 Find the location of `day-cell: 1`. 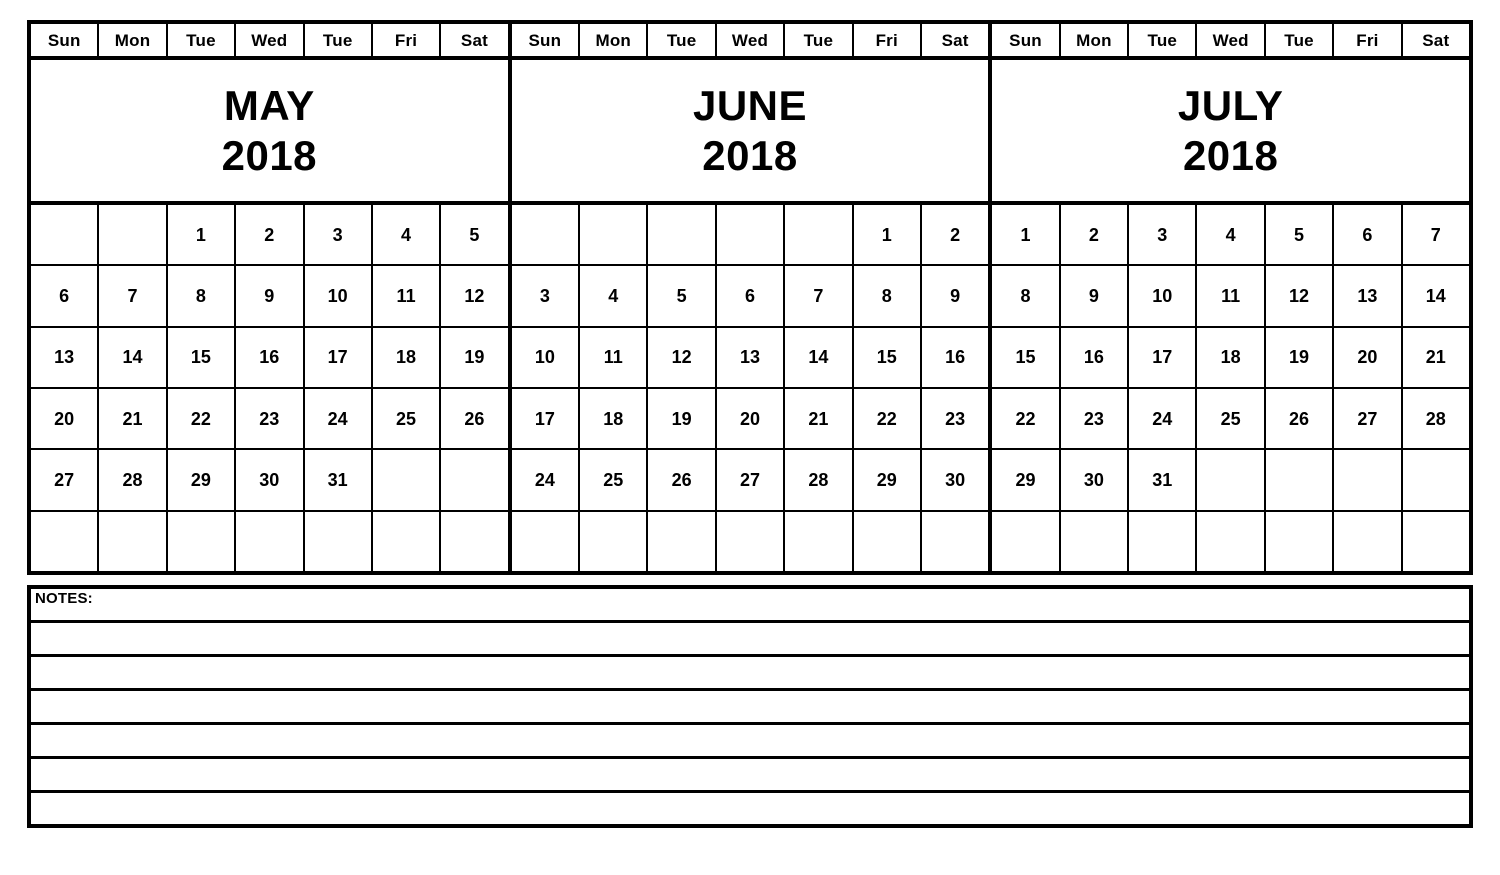

day-cell: 1 is located at coordinates (1026, 235).